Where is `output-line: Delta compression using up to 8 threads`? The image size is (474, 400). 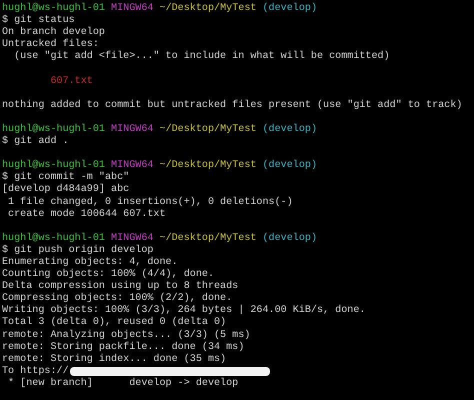 output-line: Delta compression using up to 8 threads is located at coordinates (120, 286).